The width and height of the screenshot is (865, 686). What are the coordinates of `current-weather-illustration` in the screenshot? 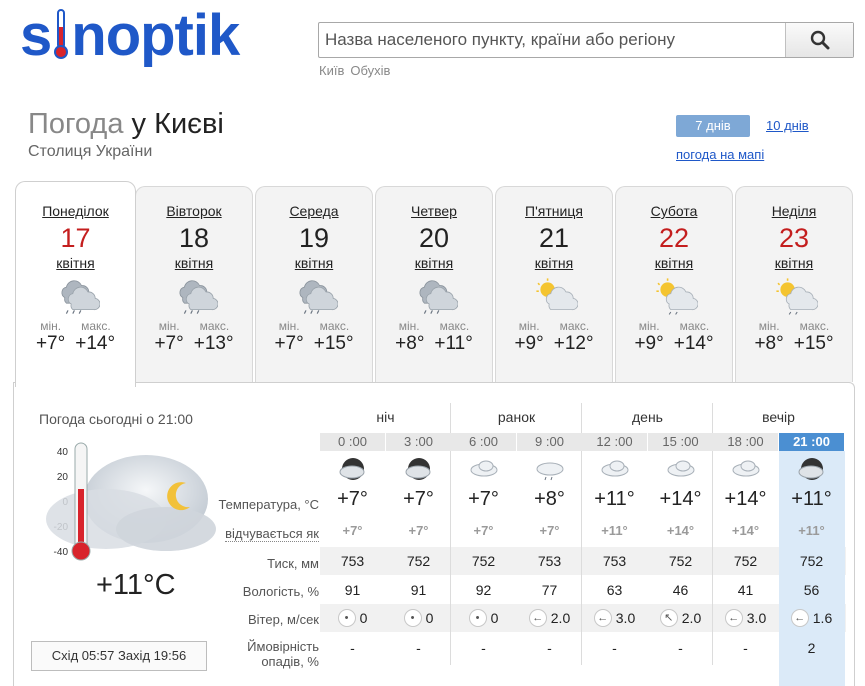 It's located at (131, 501).